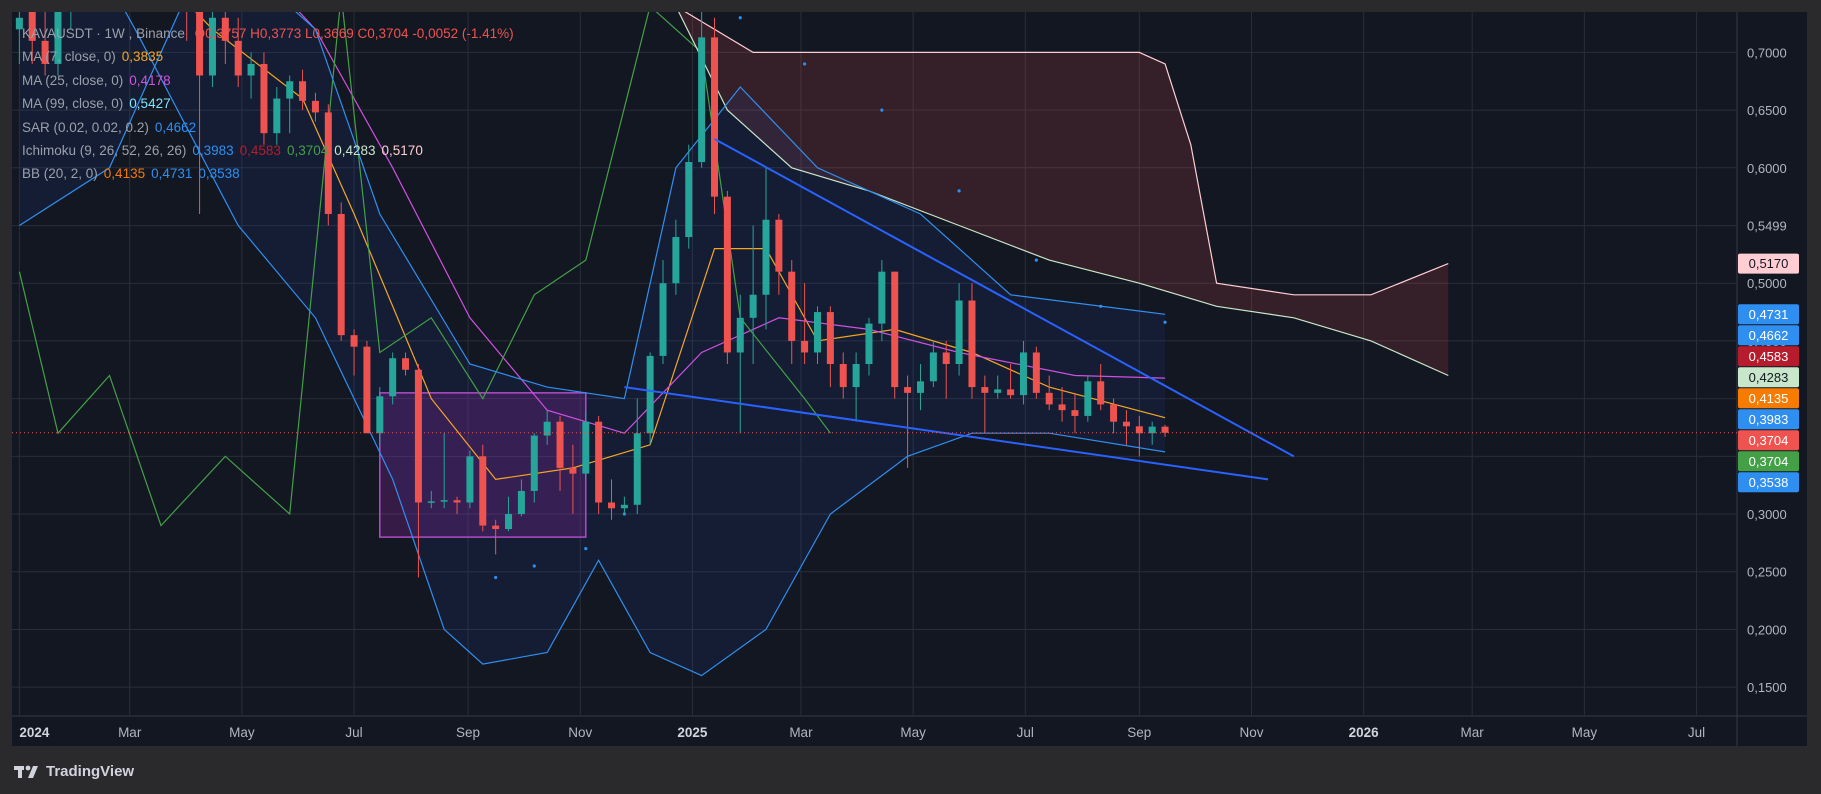 The width and height of the screenshot is (1821, 794). I want to click on tradingview-brand: TradingView, so click(74, 771).